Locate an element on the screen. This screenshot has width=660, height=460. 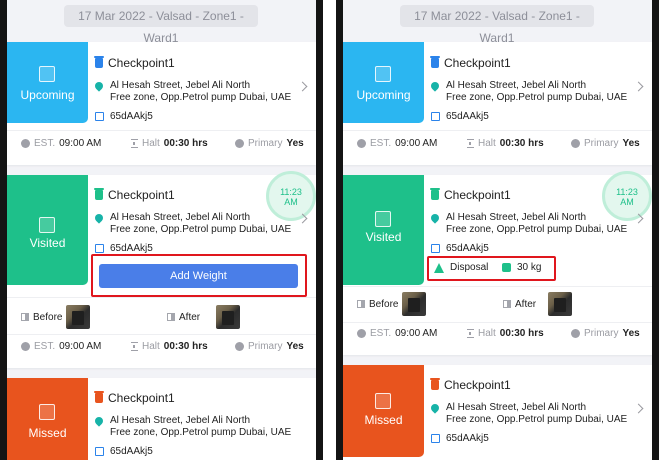
info-icon is located at coordinates (575, 143).